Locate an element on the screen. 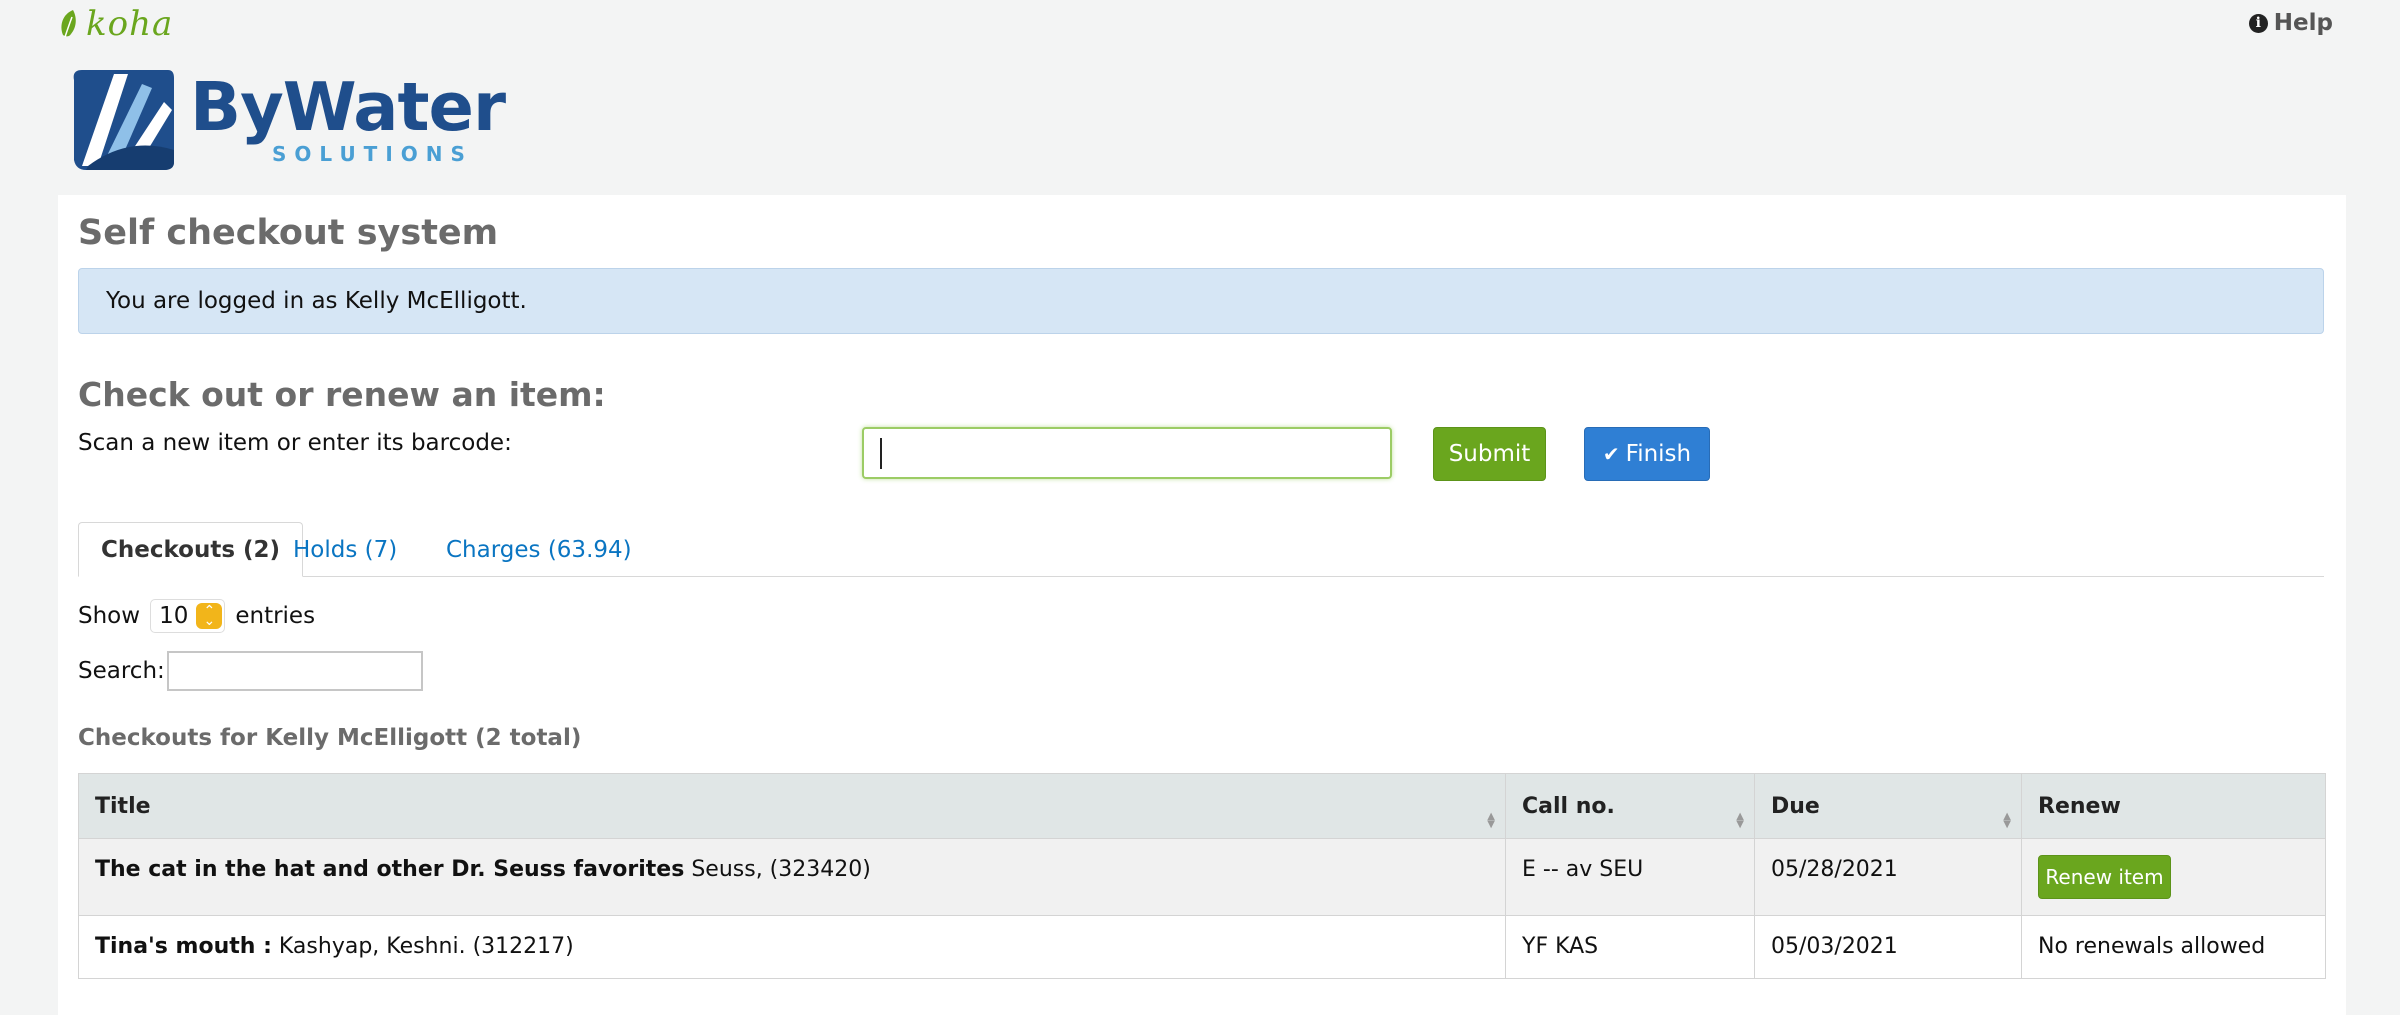 This screenshot has width=2400, height=1015. brand-name: ByWater is located at coordinates (348, 107).